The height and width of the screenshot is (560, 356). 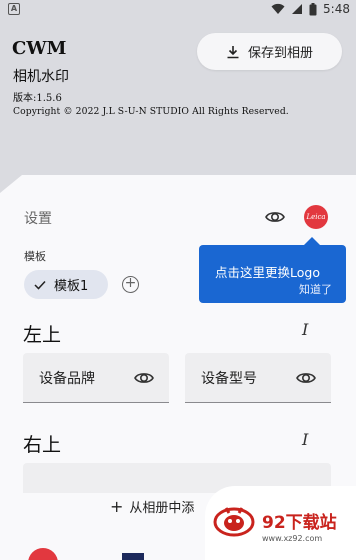 What do you see at coordinates (117, 506) in the screenshot?
I see `plus-icon: +` at bounding box center [117, 506].